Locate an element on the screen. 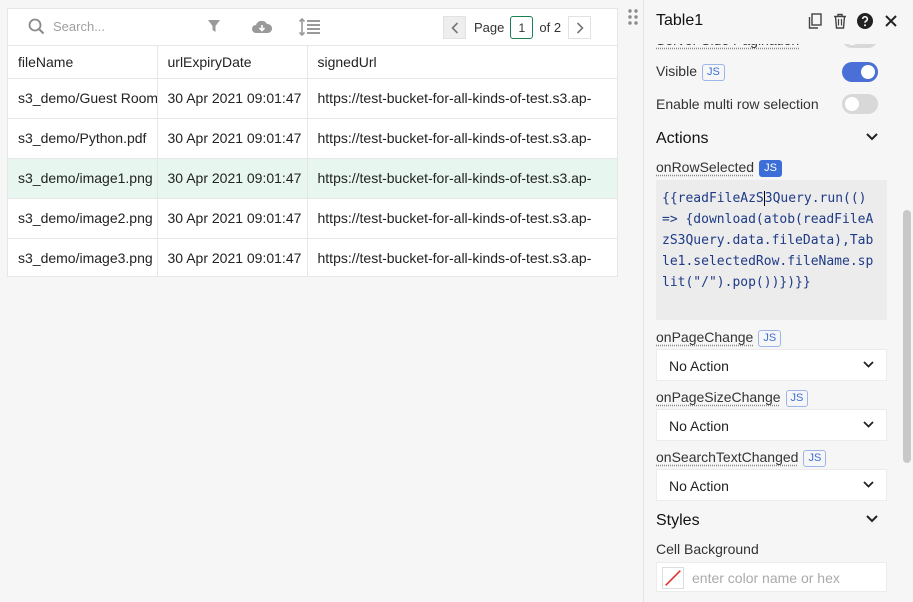  cell-background-placeholder: enter color name or hex is located at coordinates (766, 578).